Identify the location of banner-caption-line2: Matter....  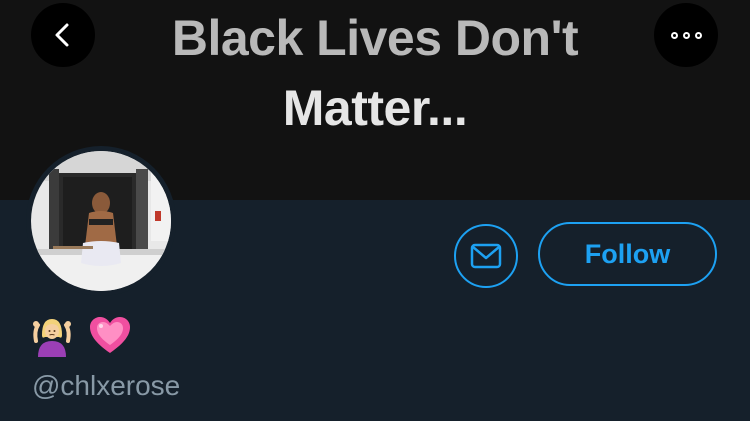
(375, 108).